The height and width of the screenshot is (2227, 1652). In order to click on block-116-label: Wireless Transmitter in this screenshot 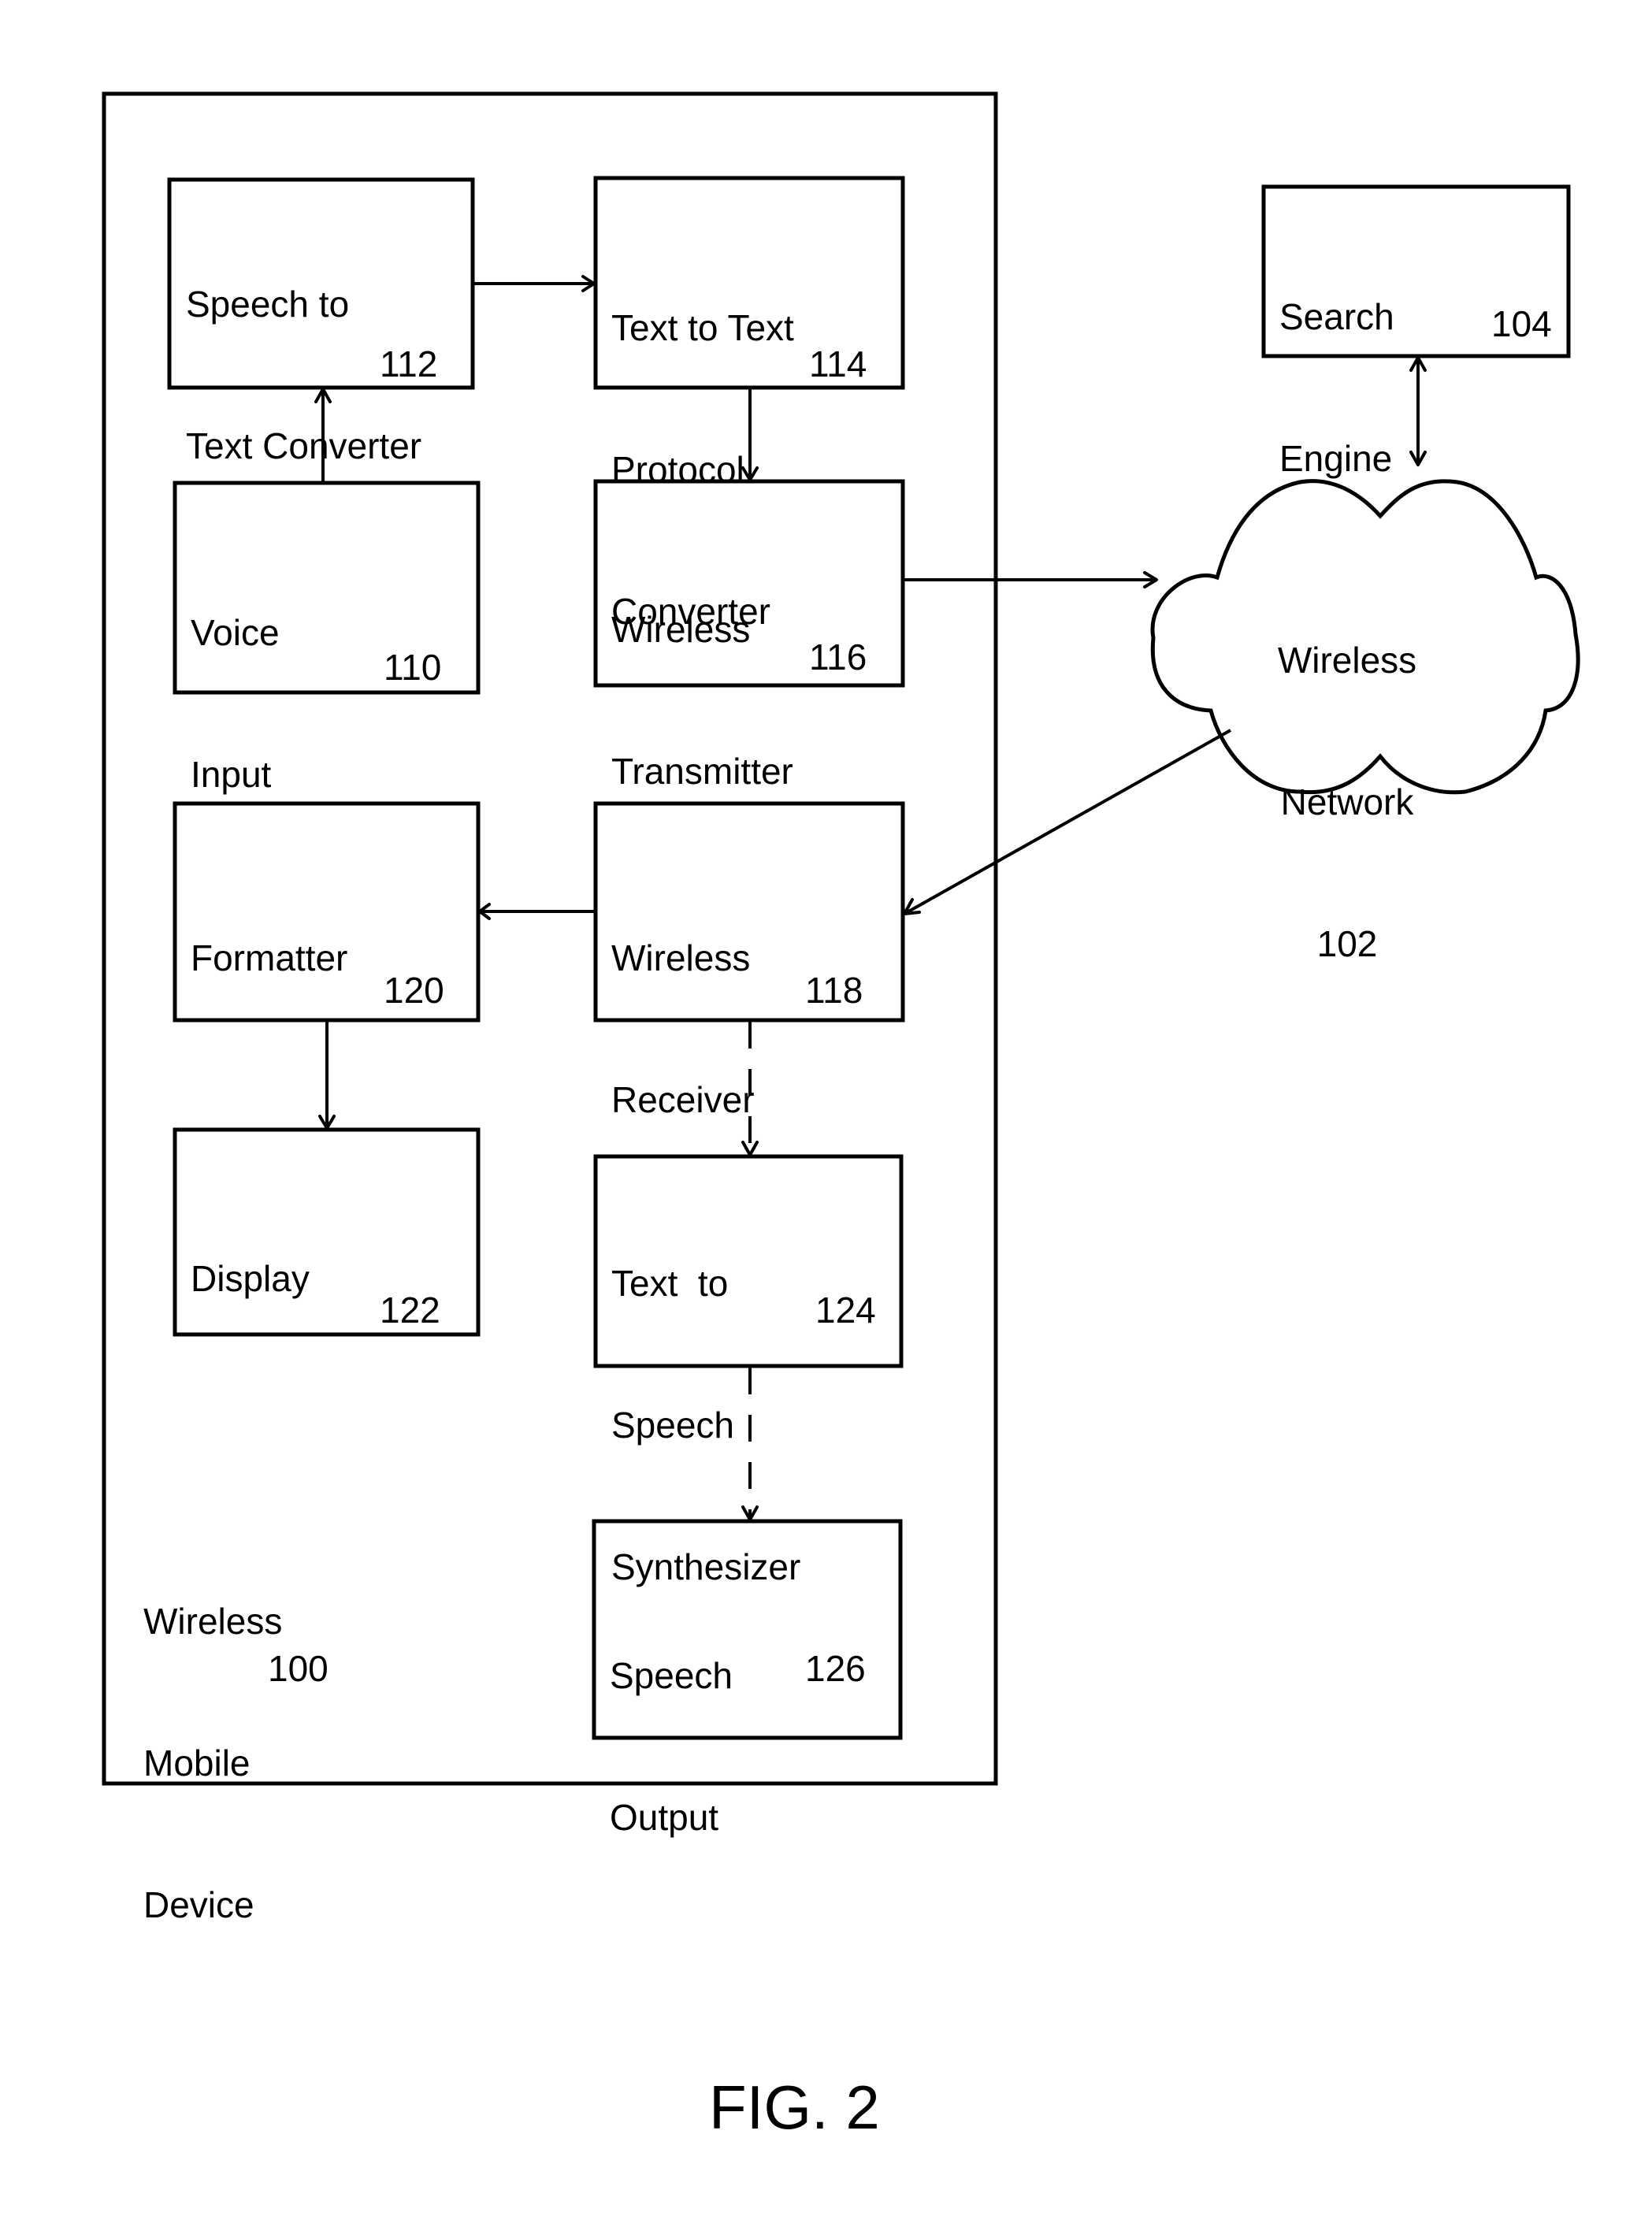, I will do `click(702, 676)`.